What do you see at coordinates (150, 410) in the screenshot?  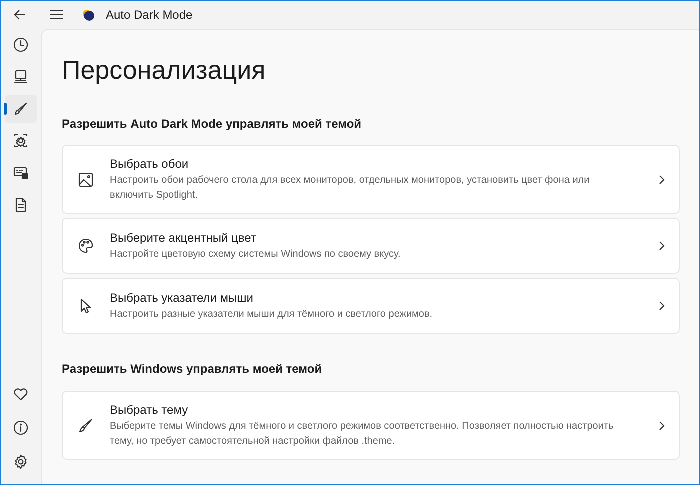 I see `card-title: Выбрать тему` at bounding box center [150, 410].